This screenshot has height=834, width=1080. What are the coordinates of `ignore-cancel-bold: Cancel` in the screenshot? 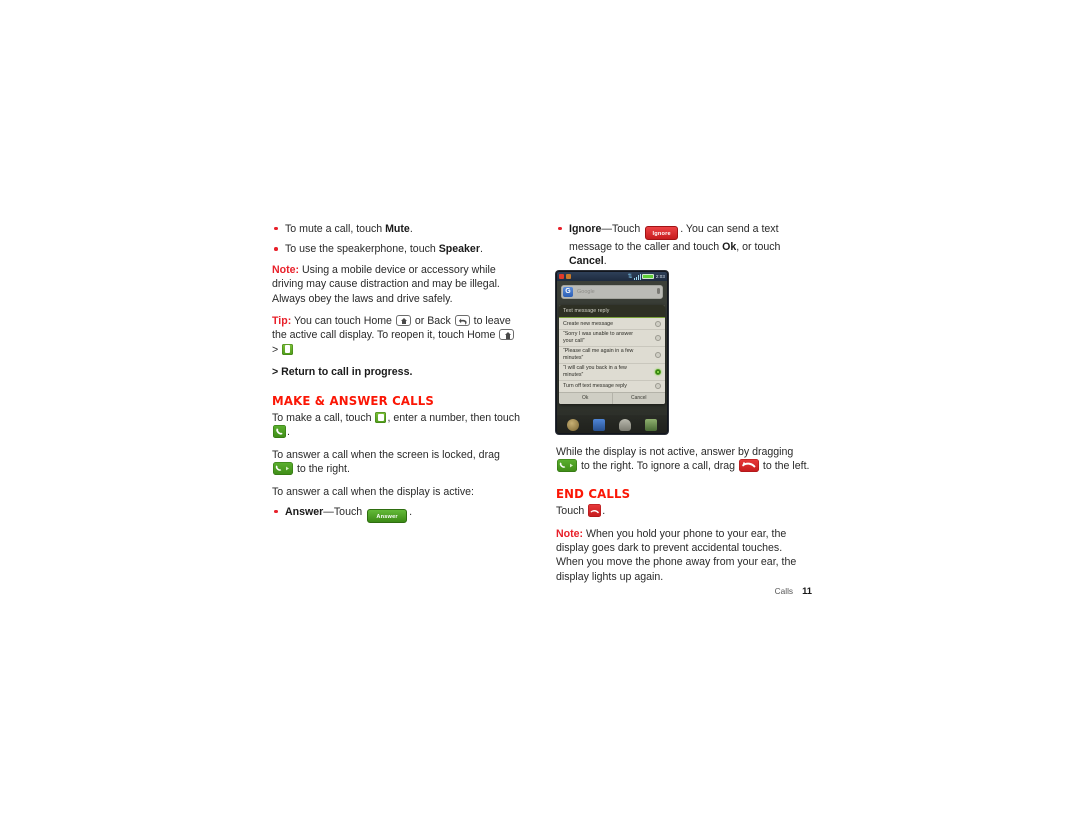 It's located at (586, 261).